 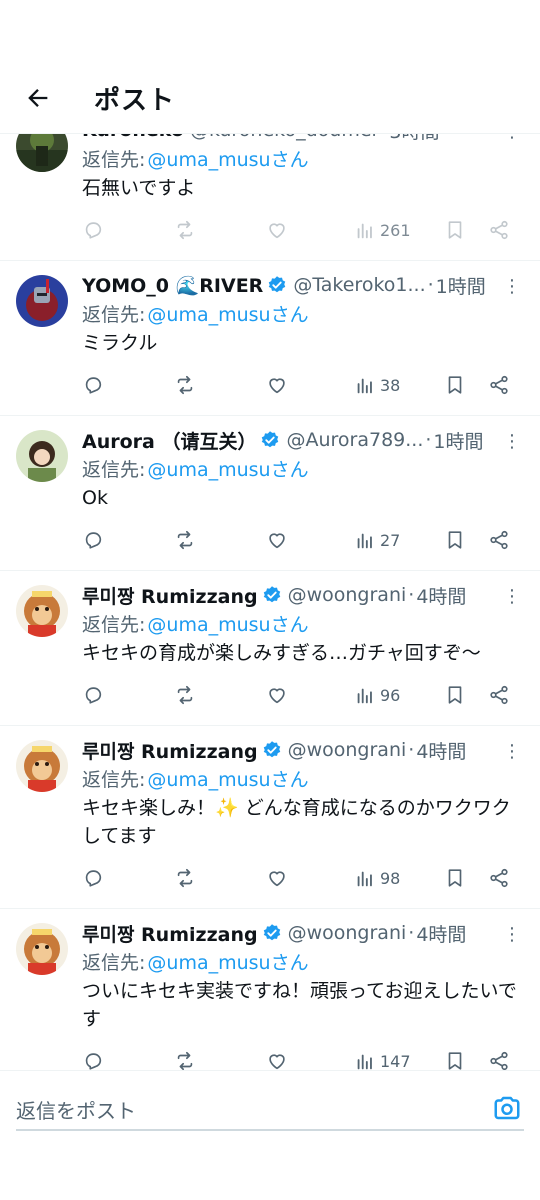 What do you see at coordinates (133, 137) in the screenshot?
I see `author-name: Kuroneko` at bounding box center [133, 137].